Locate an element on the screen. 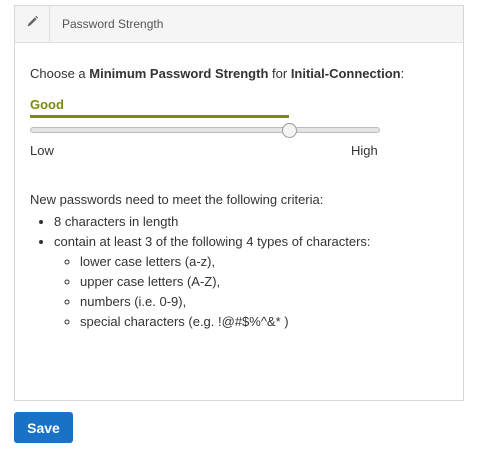 This screenshot has width=483, height=453. prompt-suffix: : is located at coordinates (402, 73).